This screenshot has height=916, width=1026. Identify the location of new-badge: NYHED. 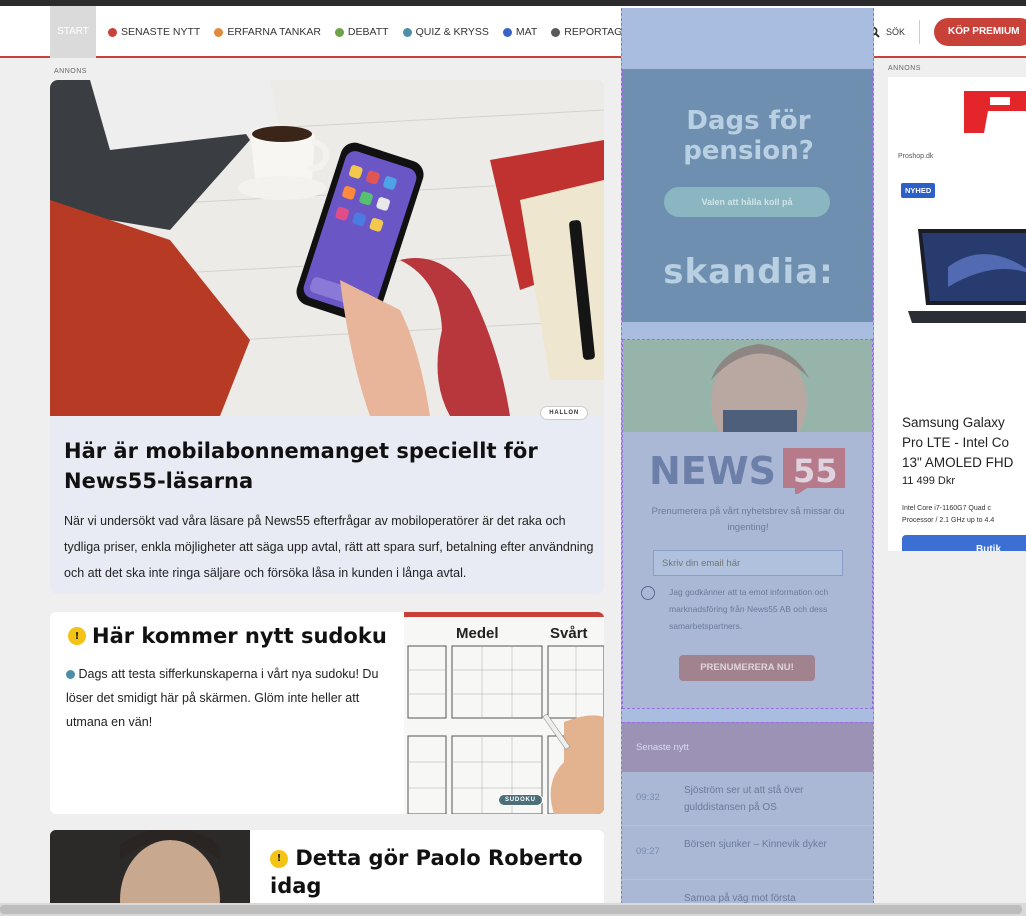
(918, 190).